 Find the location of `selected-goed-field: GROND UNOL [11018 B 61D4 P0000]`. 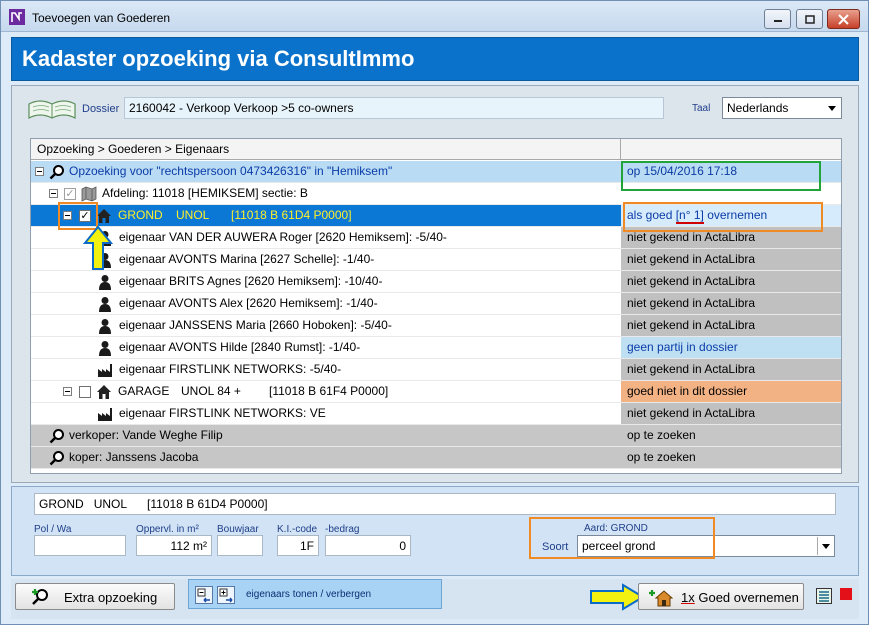

selected-goed-field: GROND UNOL [11018 B 61D4 P0000] is located at coordinates (435, 504).